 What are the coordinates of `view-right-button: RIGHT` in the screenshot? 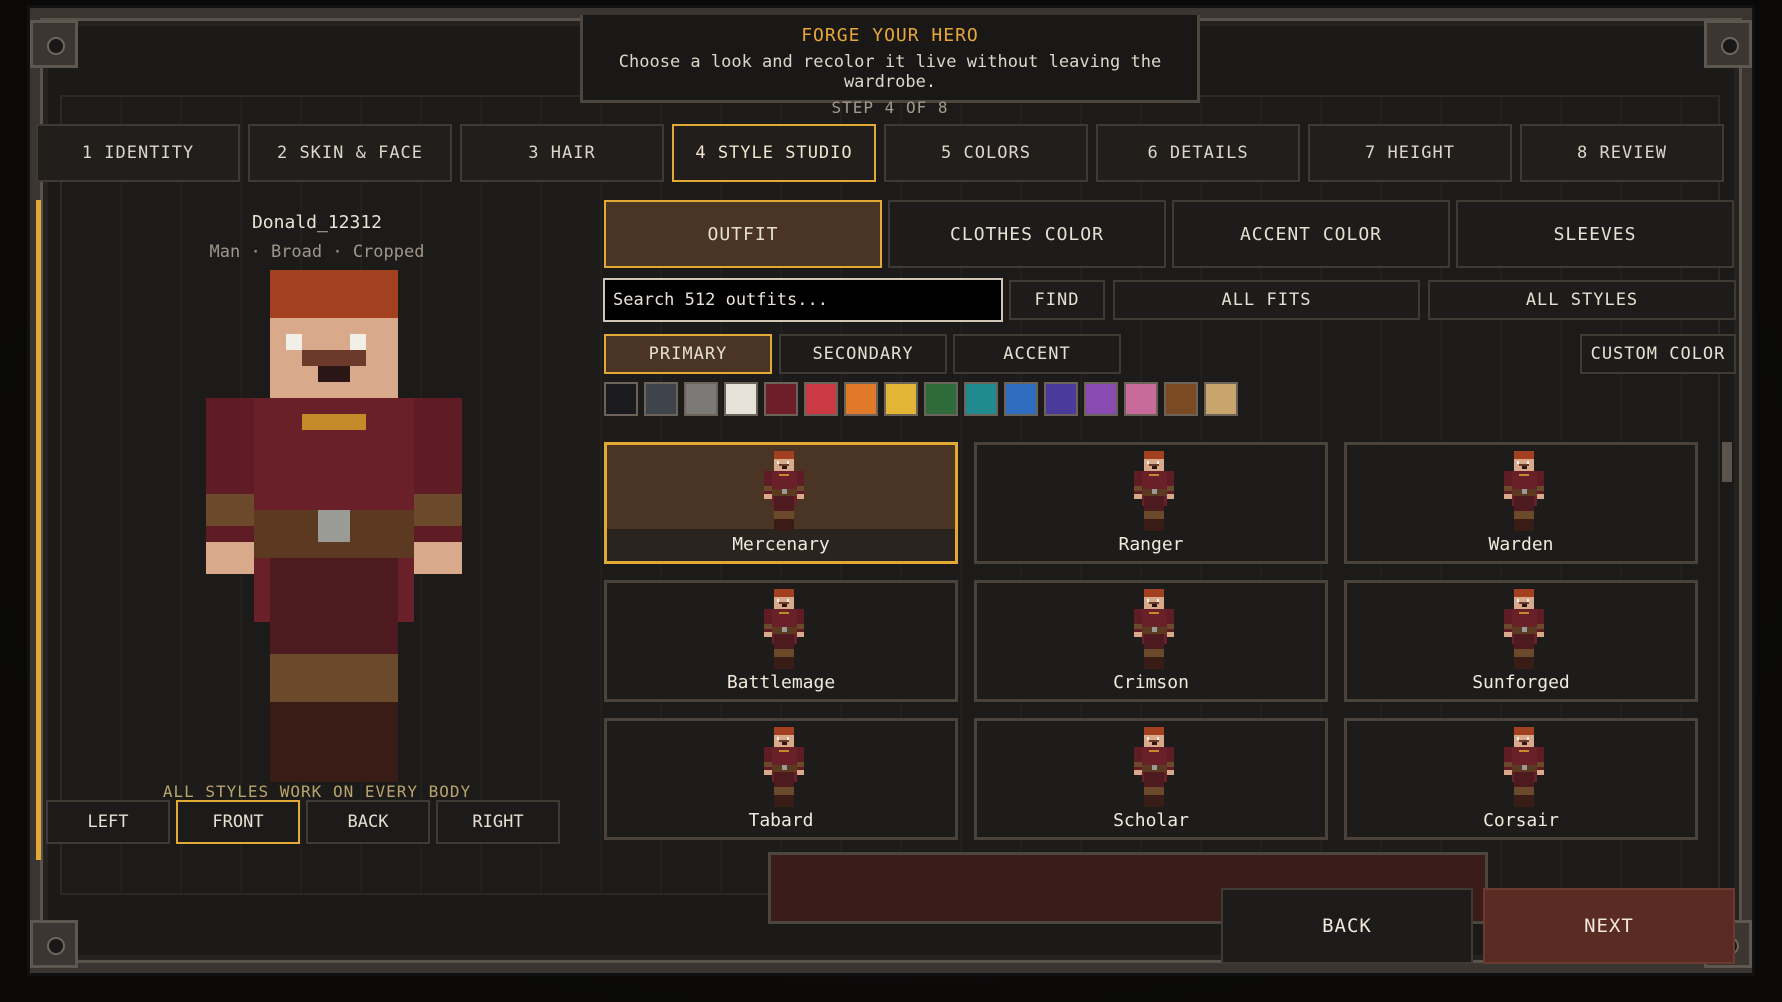 It's located at (498, 822).